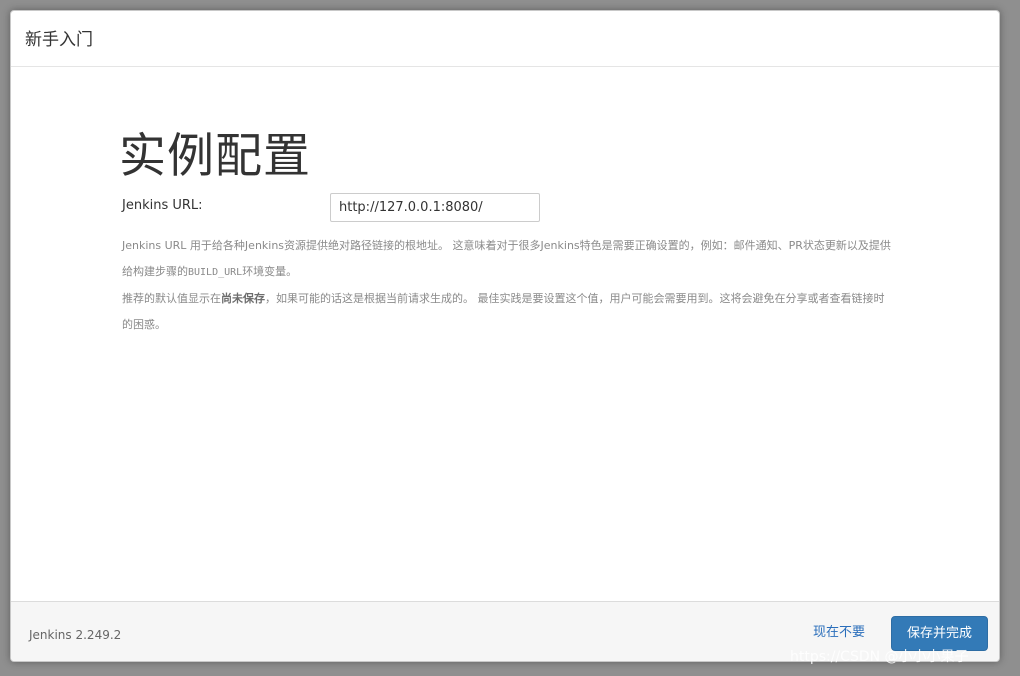  Describe the element at coordinates (939, 633) in the screenshot. I see `save-and-finish-button: 保存并完成` at that location.